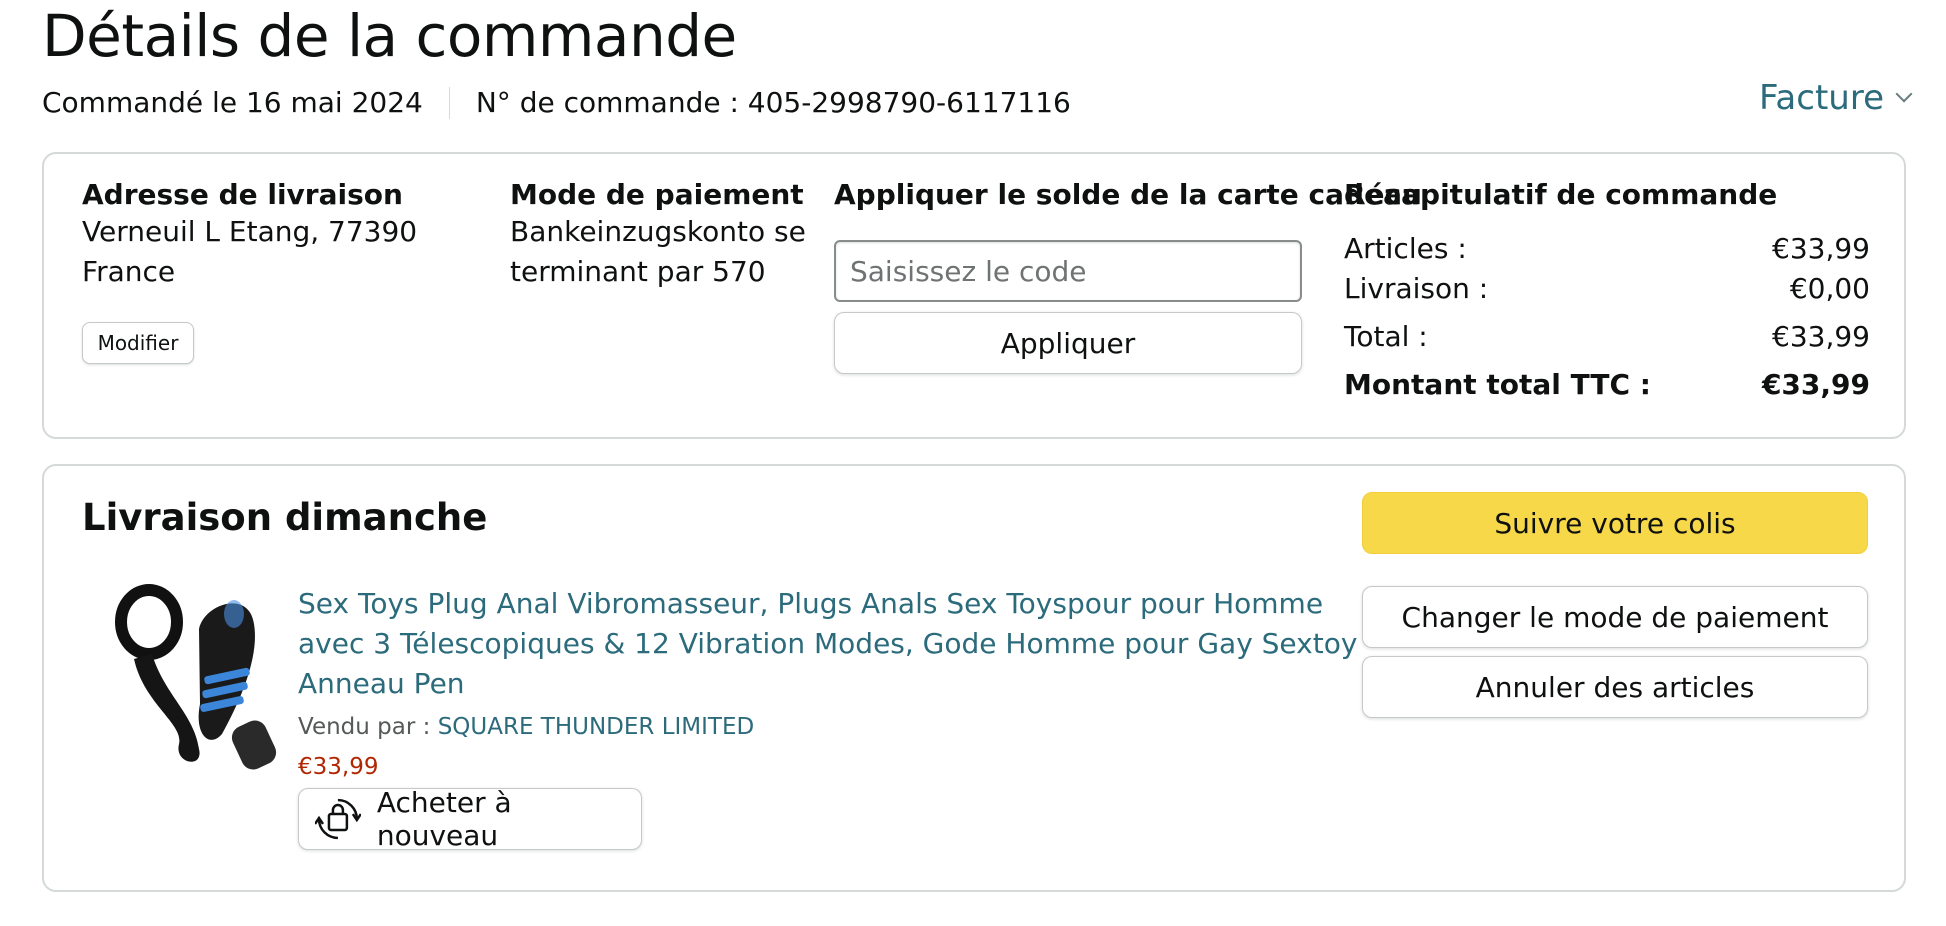 Image resolution: width=1946 pixels, height=926 pixels. Describe the element at coordinates (1607, 336) in the screenshot. I see `summary-row-total: Total : €33,99` at that location.